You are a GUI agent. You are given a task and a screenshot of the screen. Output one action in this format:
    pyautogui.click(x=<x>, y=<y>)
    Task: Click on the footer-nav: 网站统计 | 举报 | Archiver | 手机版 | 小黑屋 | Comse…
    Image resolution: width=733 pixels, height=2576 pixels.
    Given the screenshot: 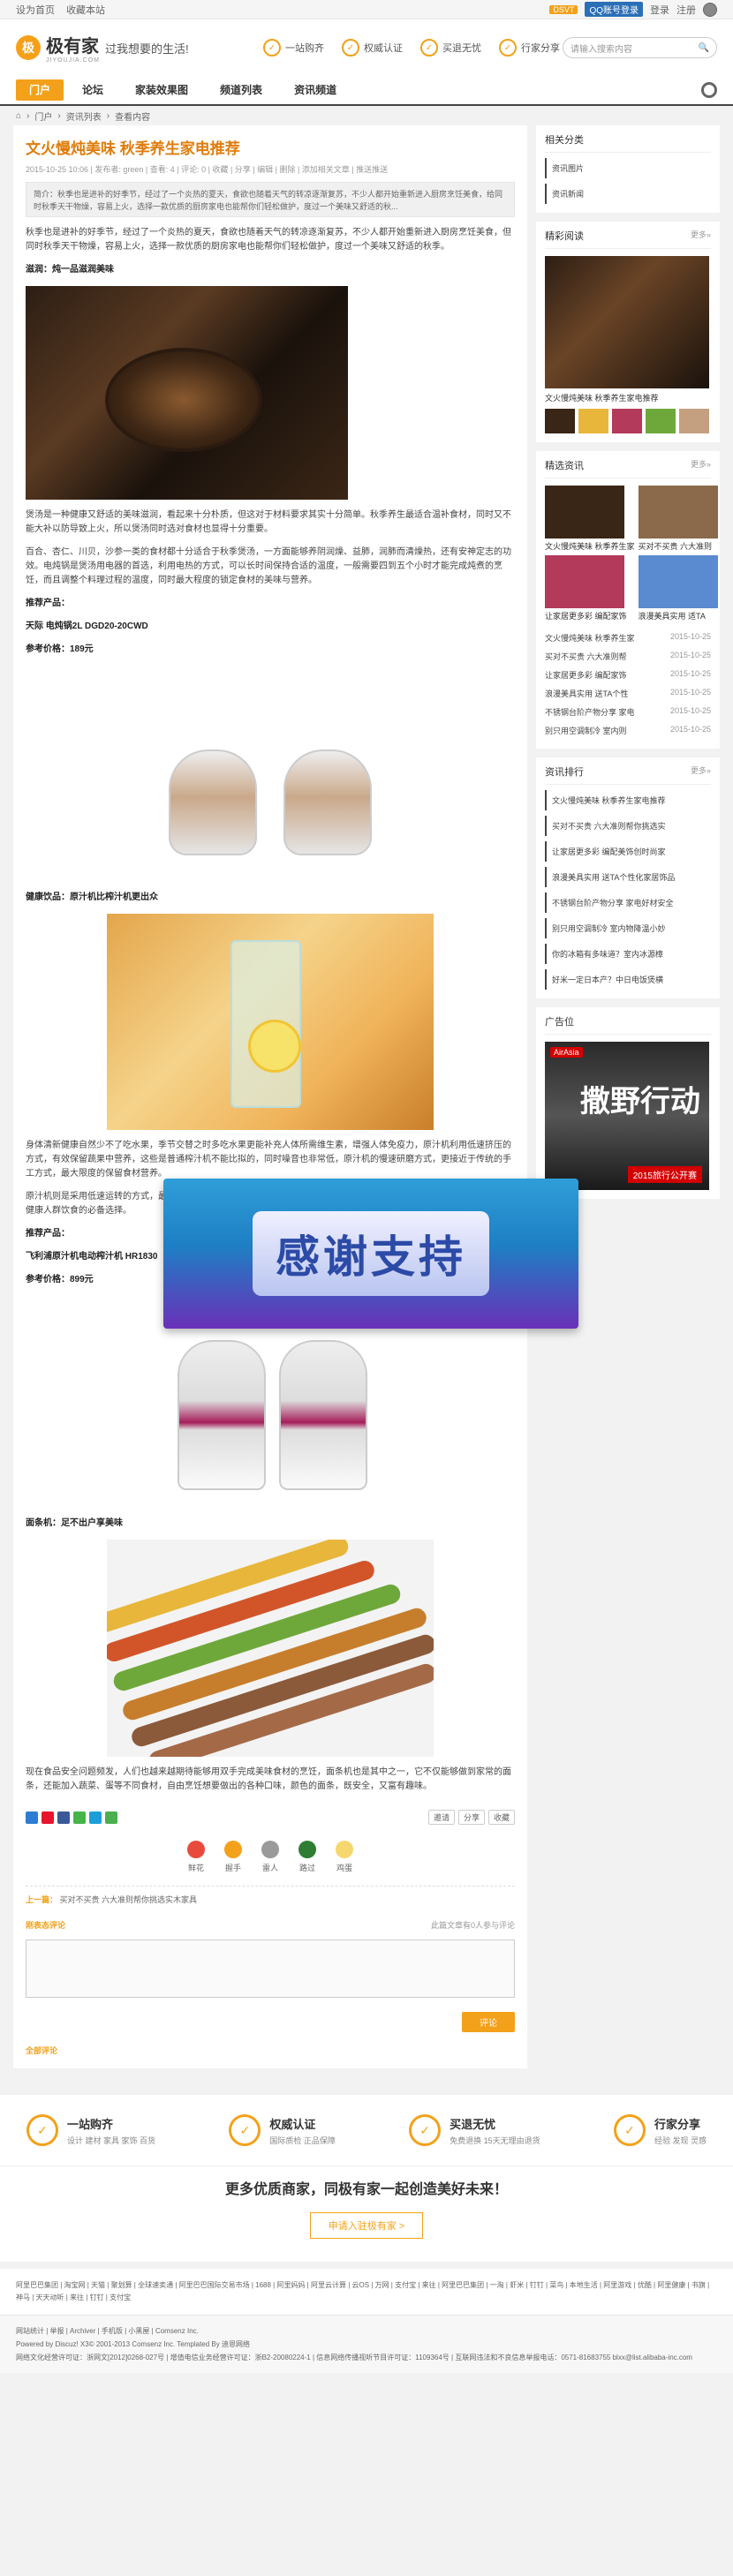 What is the action you would take?
    pyautogui.click(x=366, y=2331)
    